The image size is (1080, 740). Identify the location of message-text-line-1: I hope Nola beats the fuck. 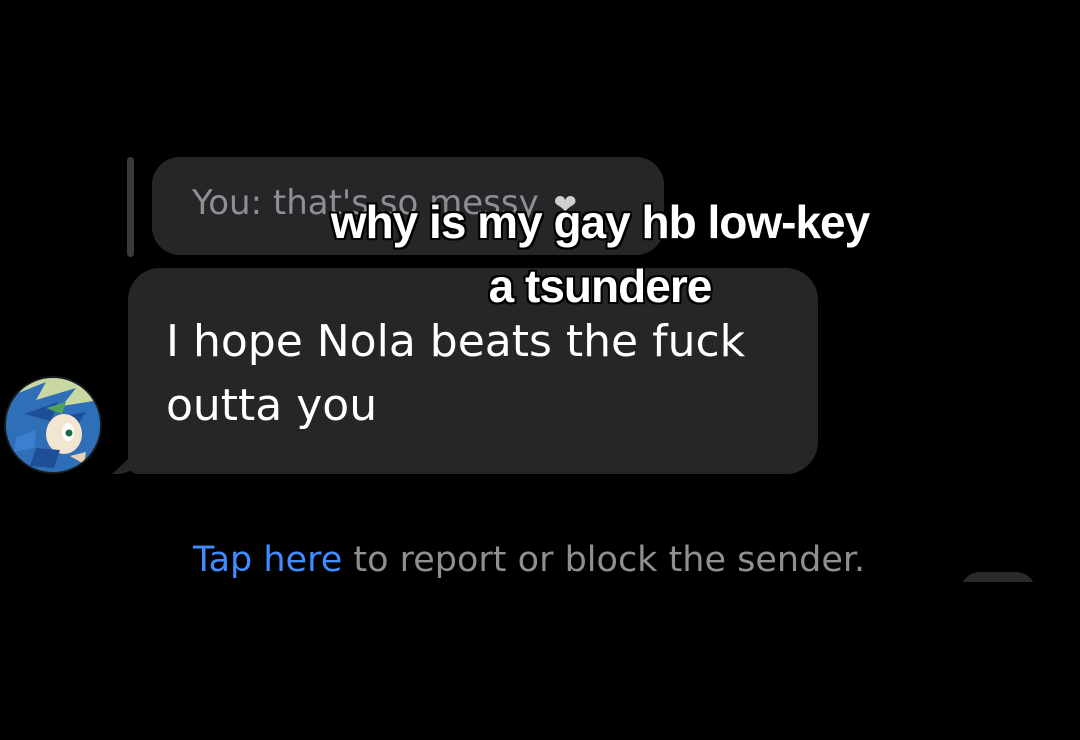
(456, 341).